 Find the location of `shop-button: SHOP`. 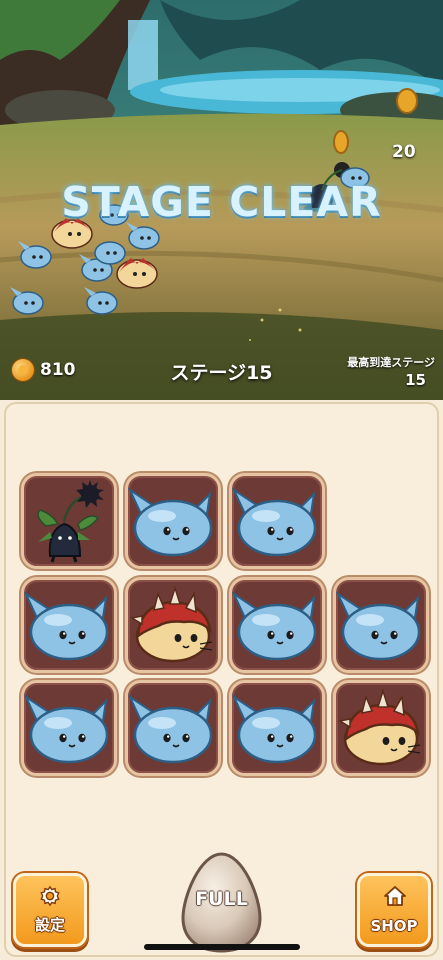

shop-button: SHOP is located at coordinates (394, 910).